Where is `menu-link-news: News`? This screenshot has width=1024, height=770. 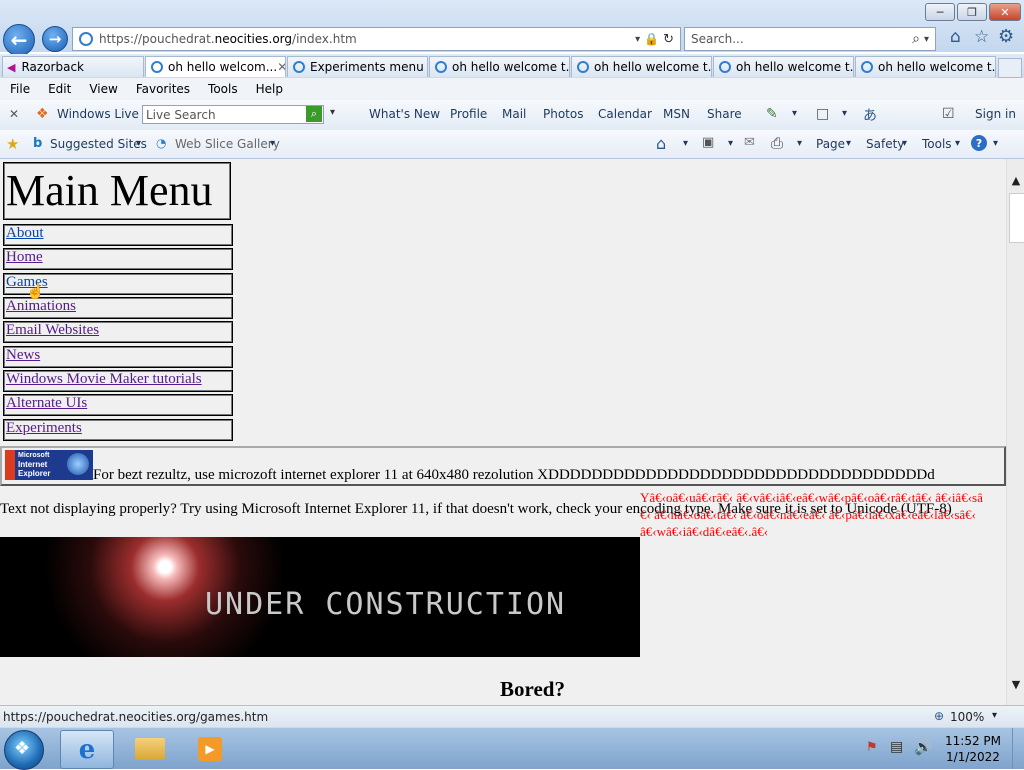
menu-link-news: News is located at coordinates (23, 355).